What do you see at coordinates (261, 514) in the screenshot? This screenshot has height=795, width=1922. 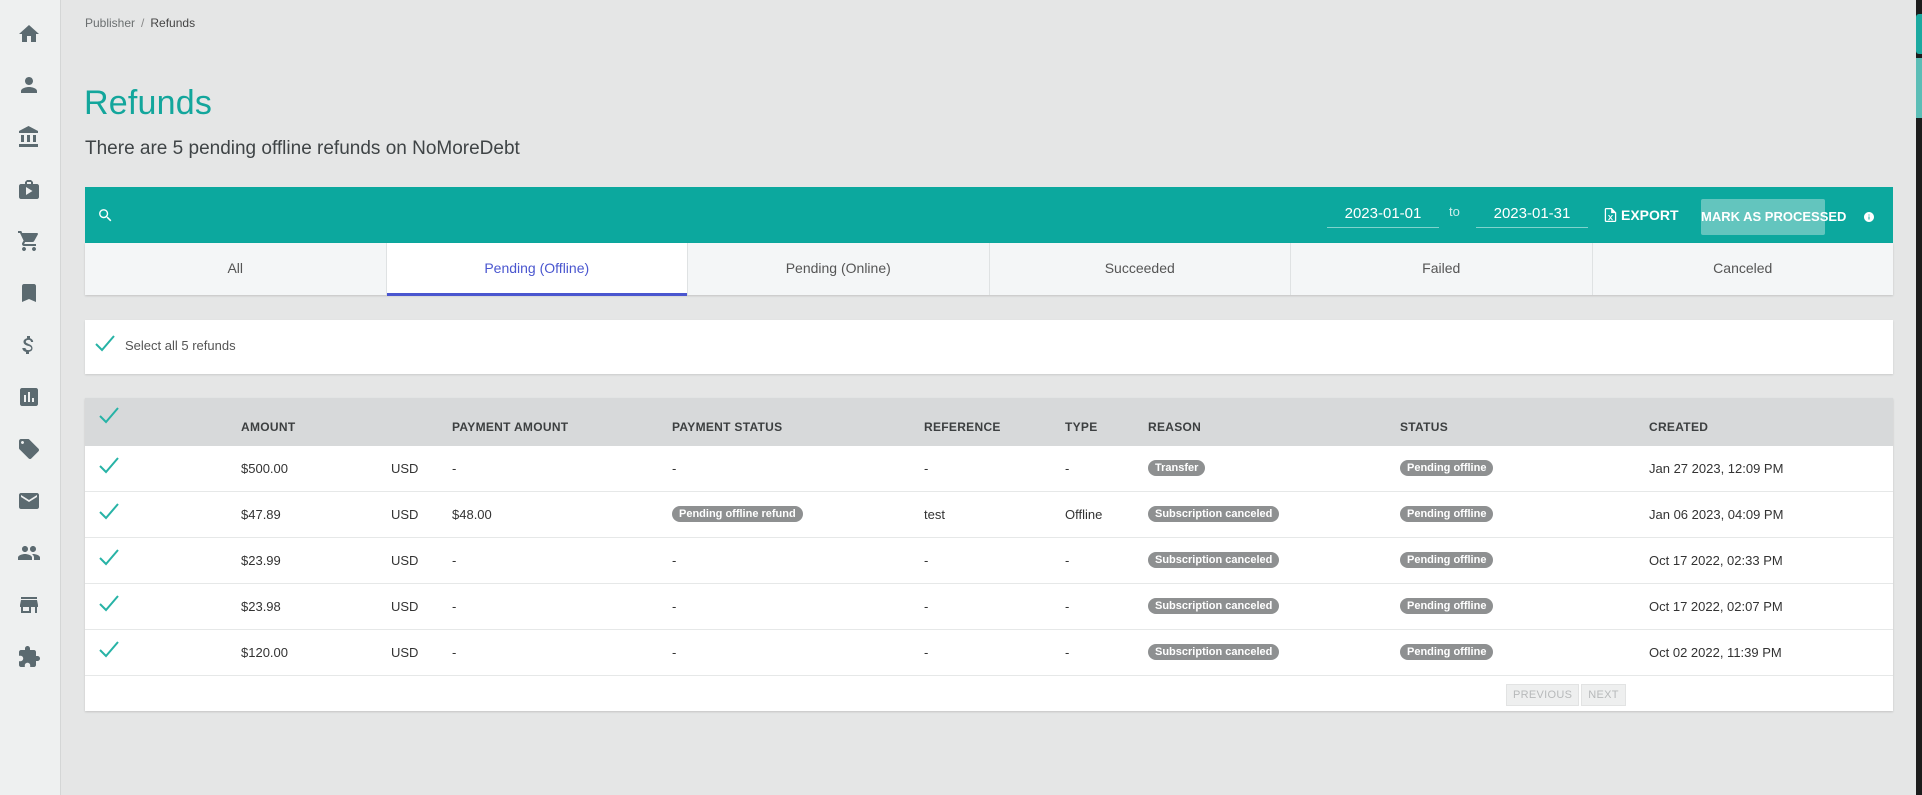 I see `cell-amount: $47.89` at bounding box center [261, 514].